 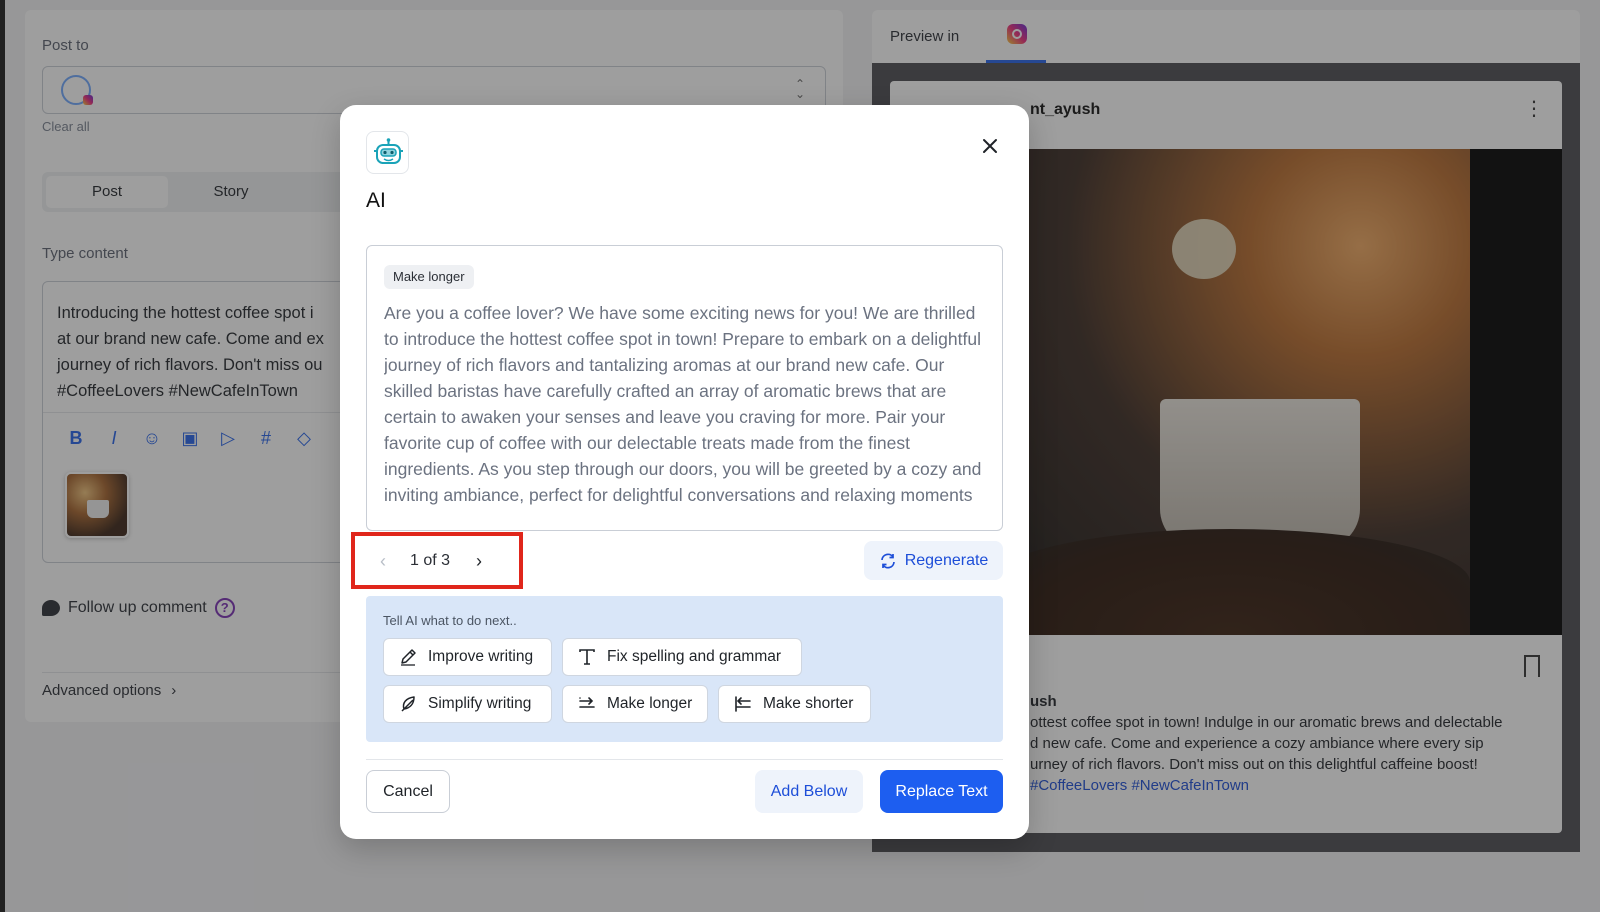 I want to click on text-icon, so click(x=587, y=657).